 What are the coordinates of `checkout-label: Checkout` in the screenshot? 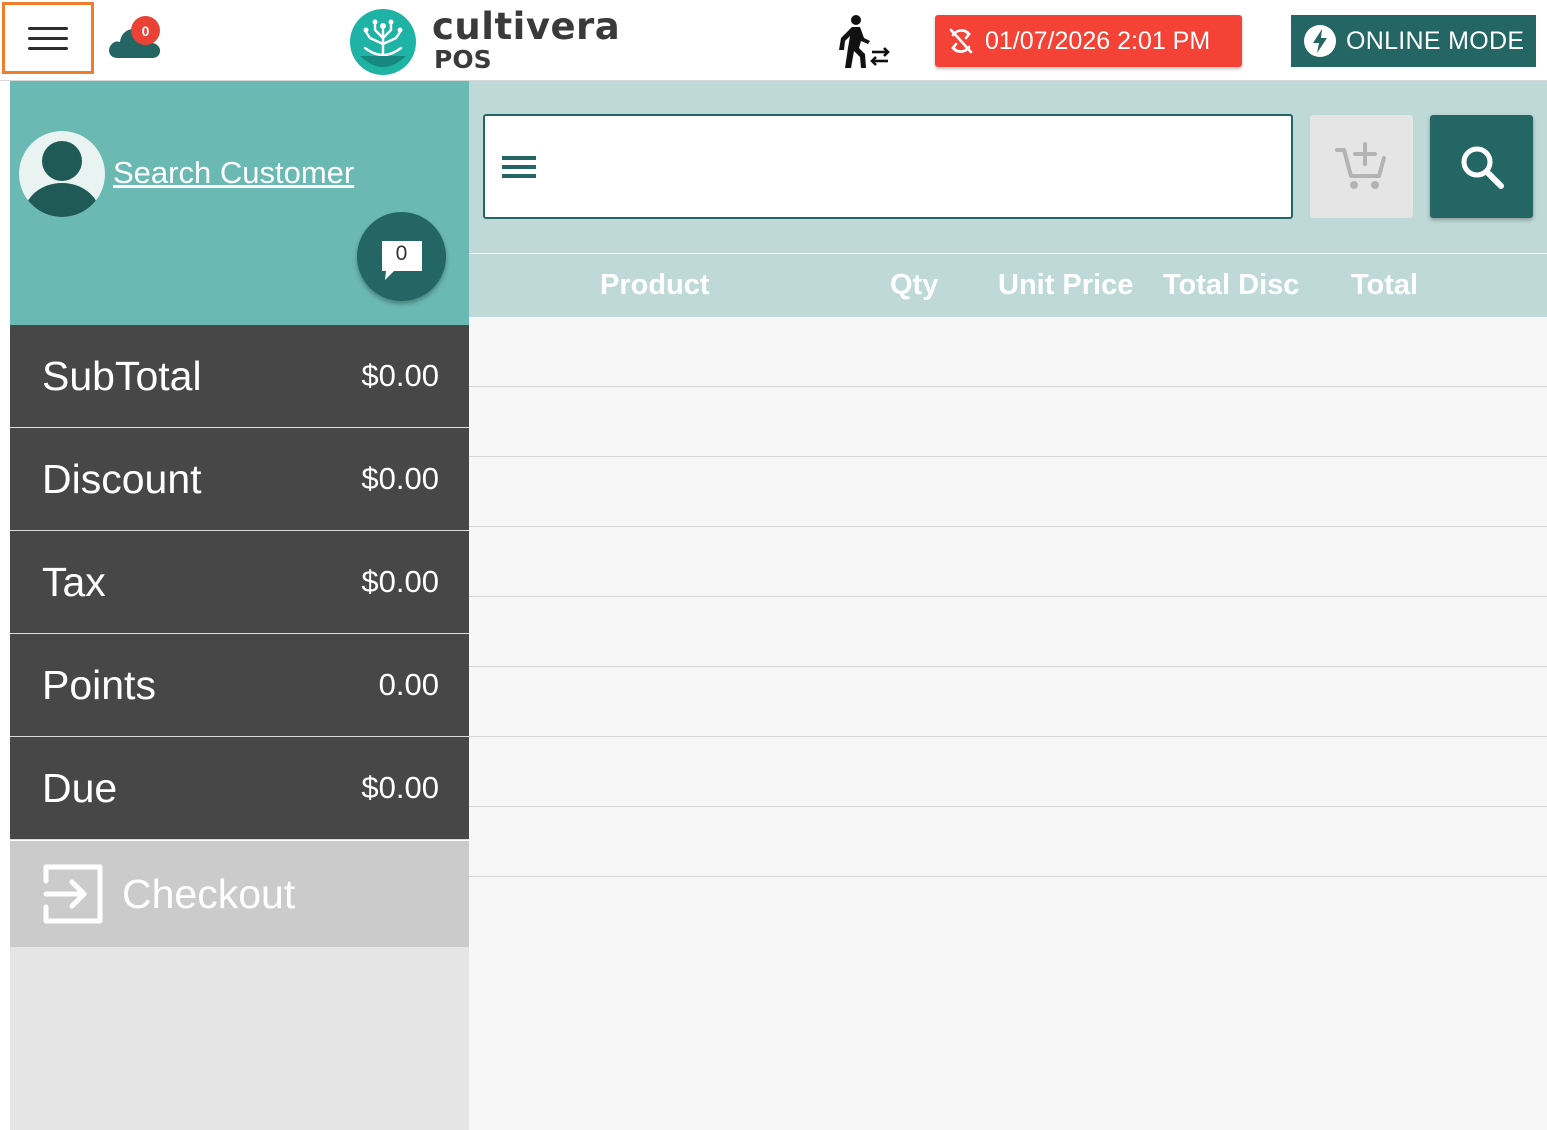 It's located at (209, 893).